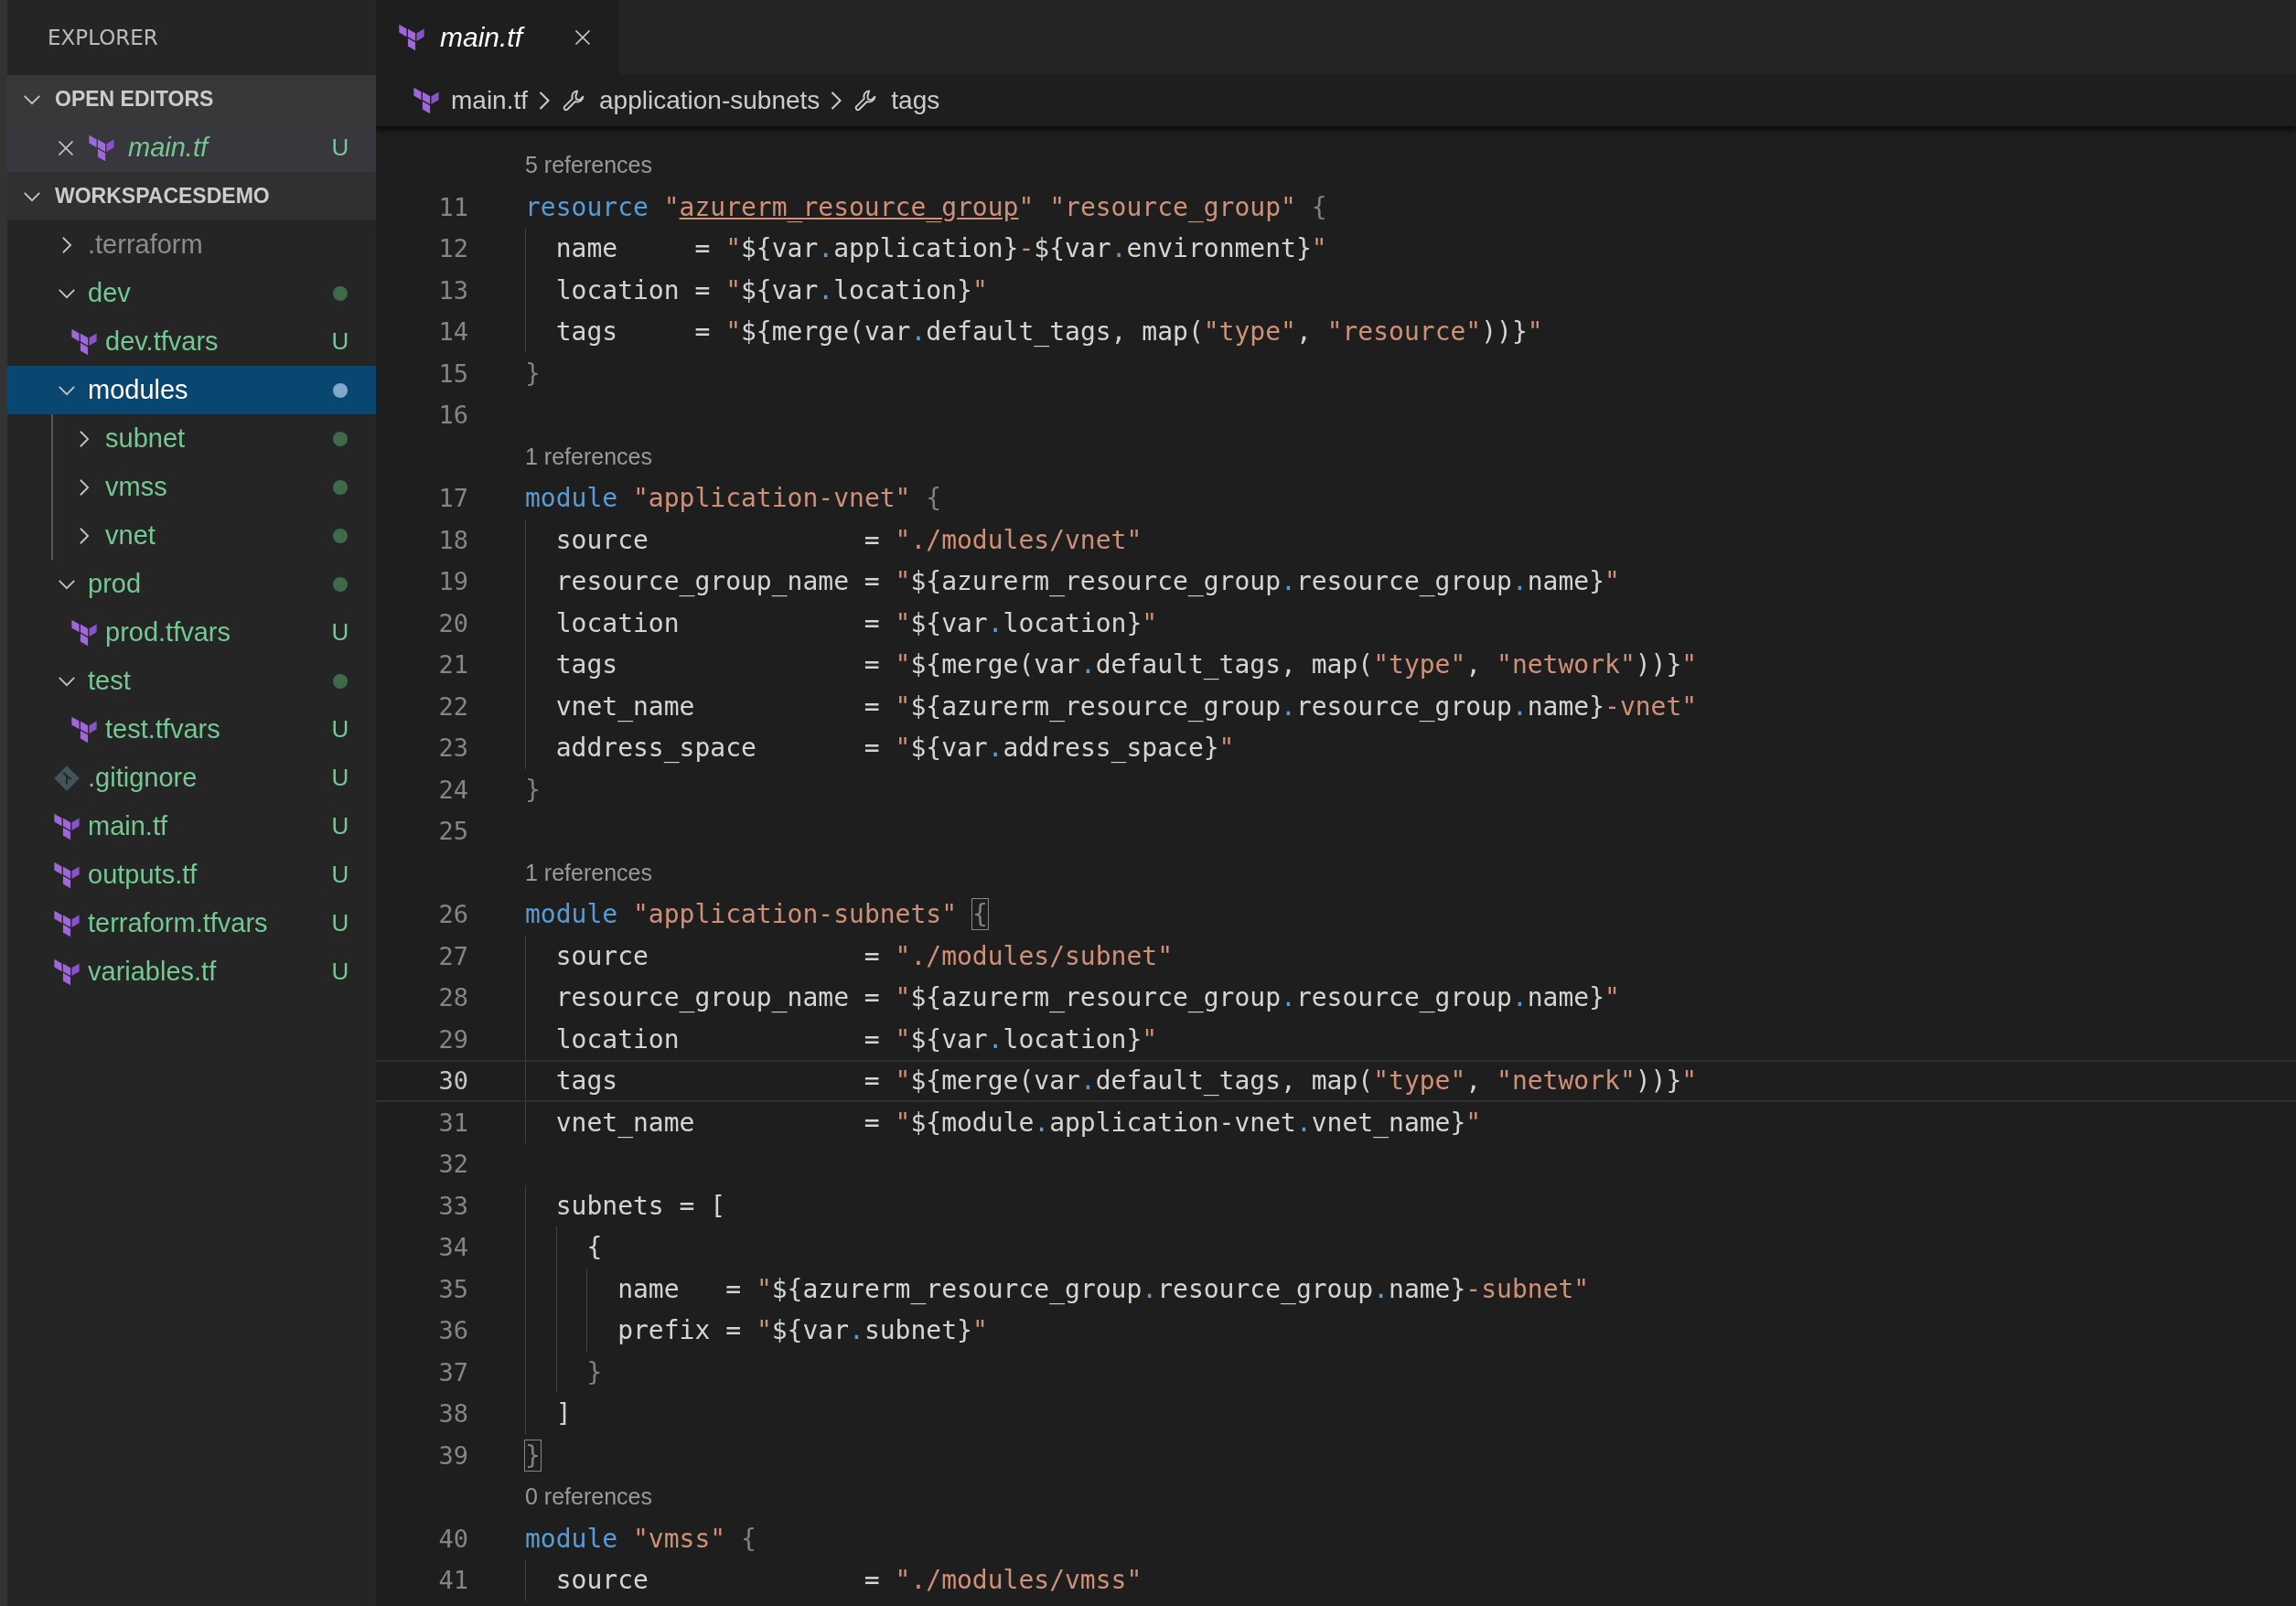 The width and height of the screenshot is (2296, 1606). What do you see at coordinates (564, 1247) in the screenshot?
I see `code-line: {` at bounding box center [564, 1247].